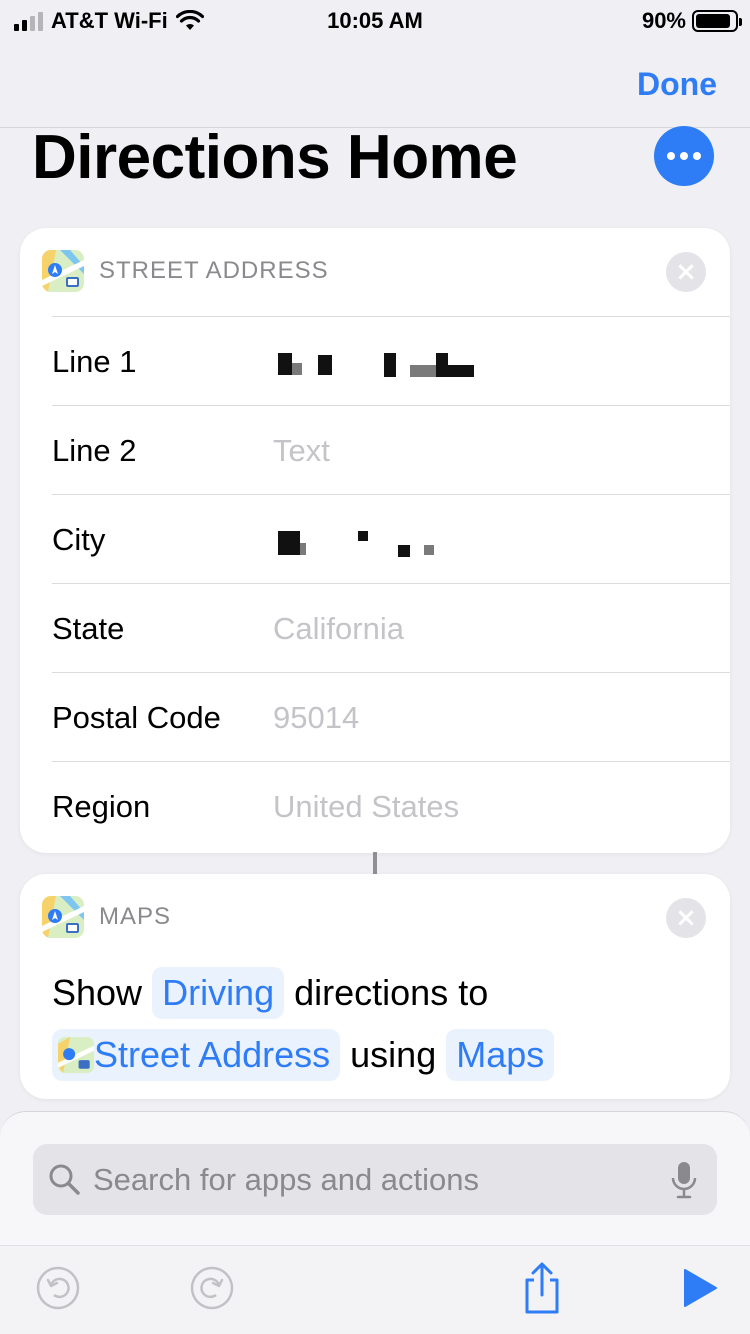 The width and height of the screenshot is (750, 1334). I want to click on share-button, so click(542, 1287).